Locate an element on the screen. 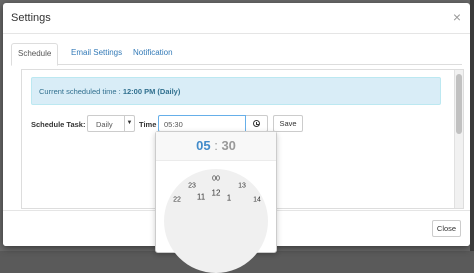 The image size is (474, 273). close-button: Close is located at coordinates (446, 228).